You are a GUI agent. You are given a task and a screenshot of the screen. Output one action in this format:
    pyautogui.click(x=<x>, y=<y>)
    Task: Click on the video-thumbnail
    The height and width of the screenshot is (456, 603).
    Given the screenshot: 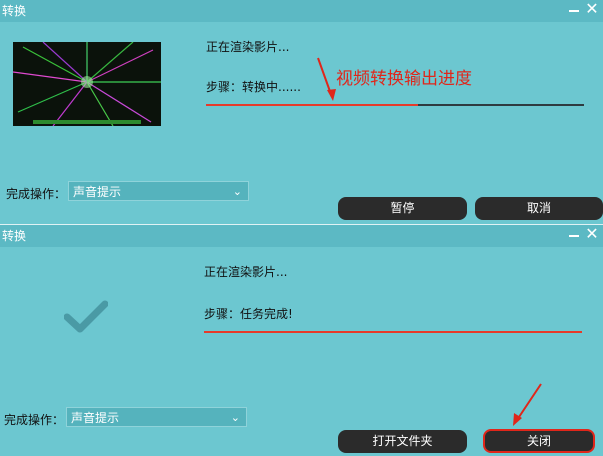 What is the action you would take?
    pyautogui.click(x=87, y=84)
    